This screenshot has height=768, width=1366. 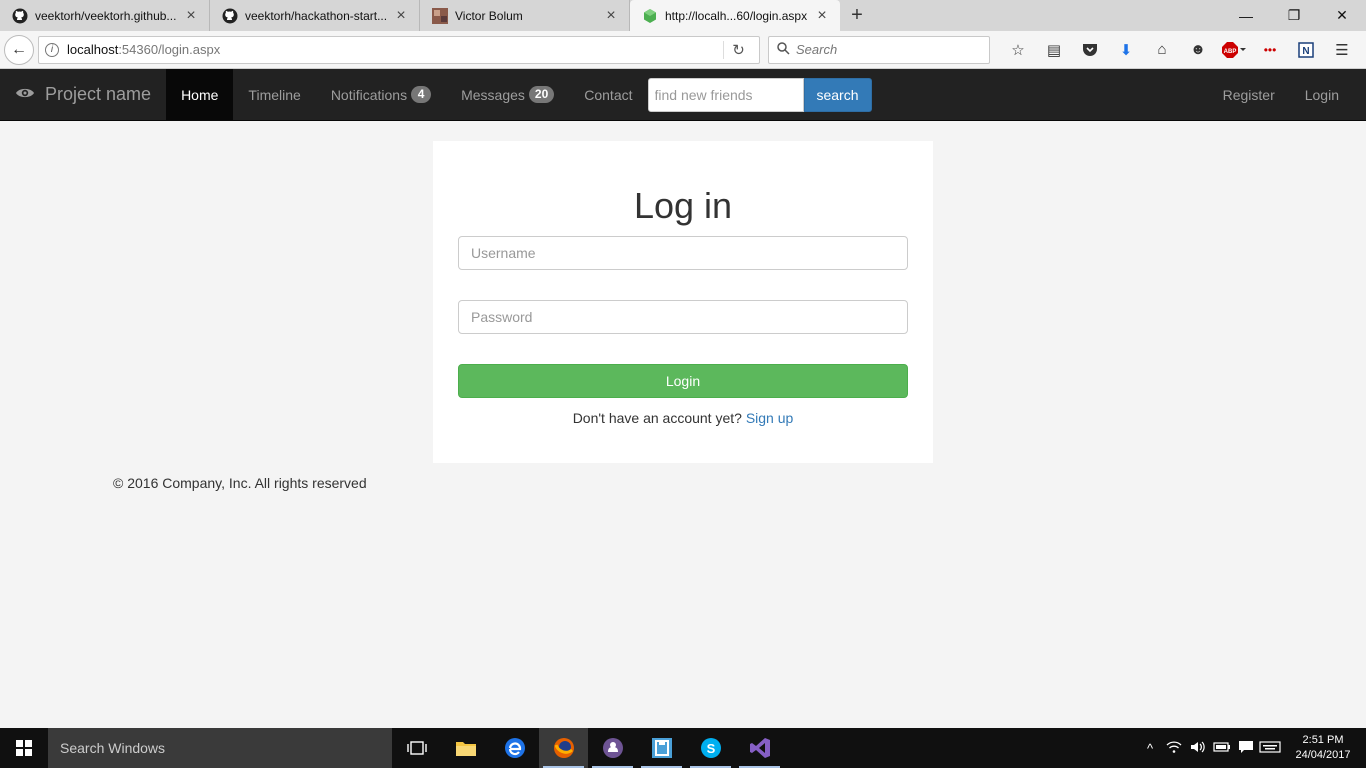 I want to click on nav-timeline: Timeline, so click(x=274, y=95).